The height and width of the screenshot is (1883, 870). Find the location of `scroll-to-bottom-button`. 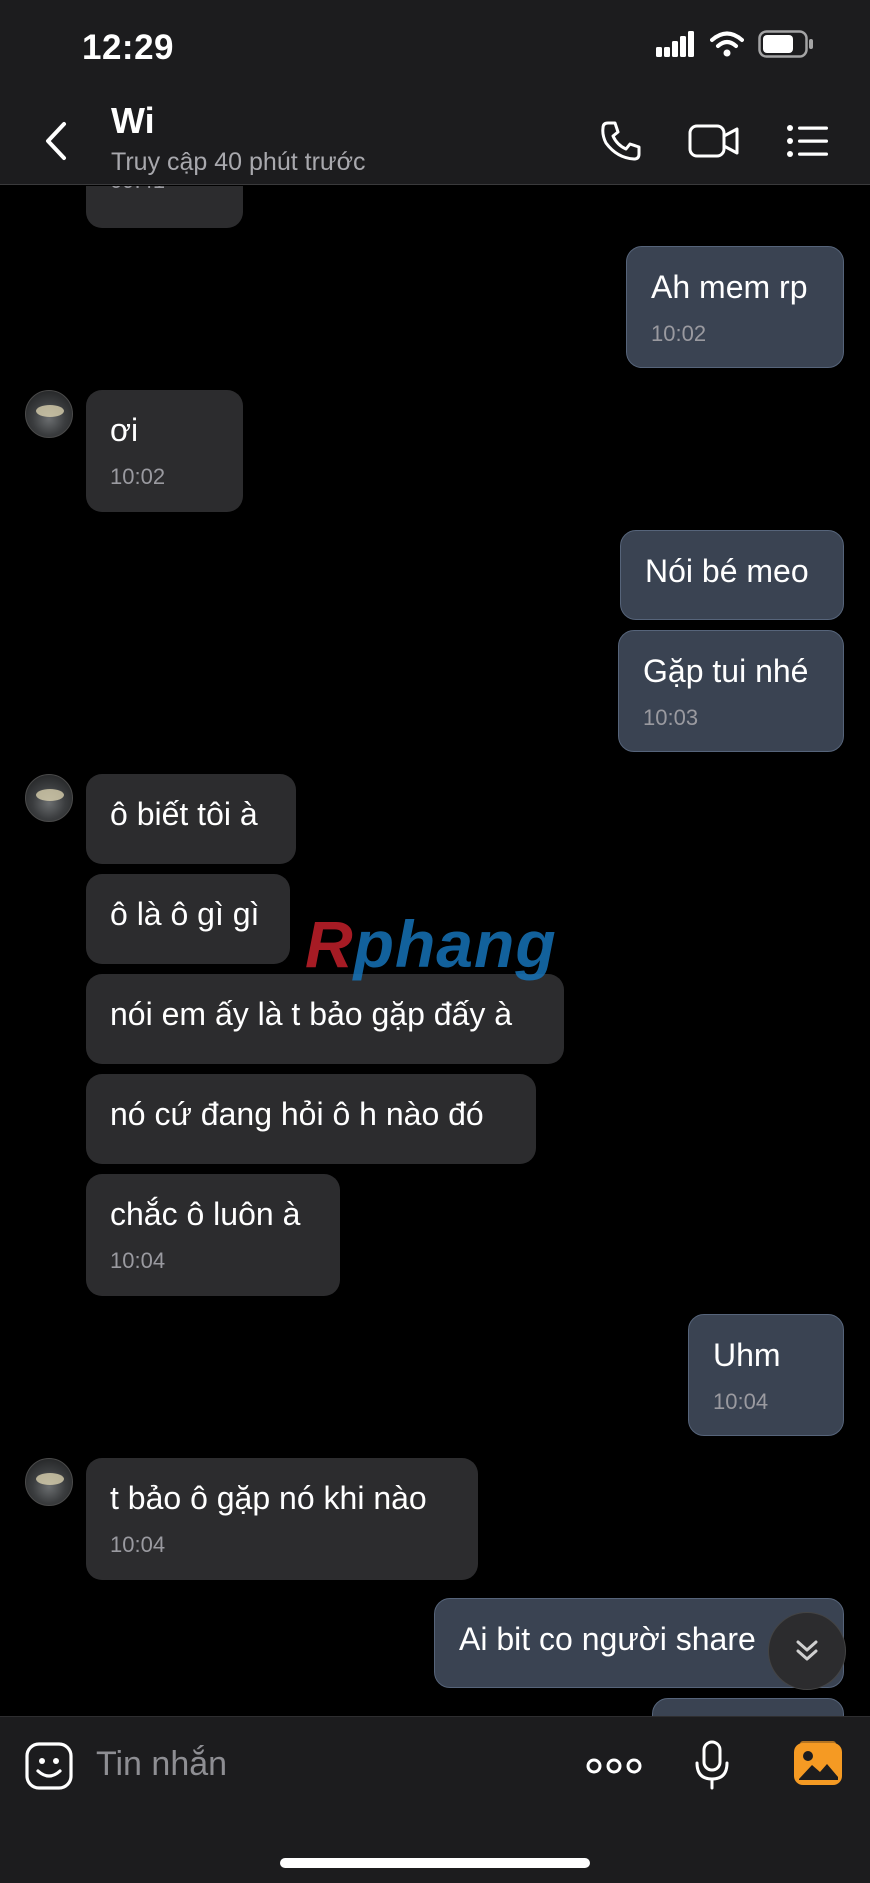

scroll-to-bottom-button is located at coordinates (807, 1651).